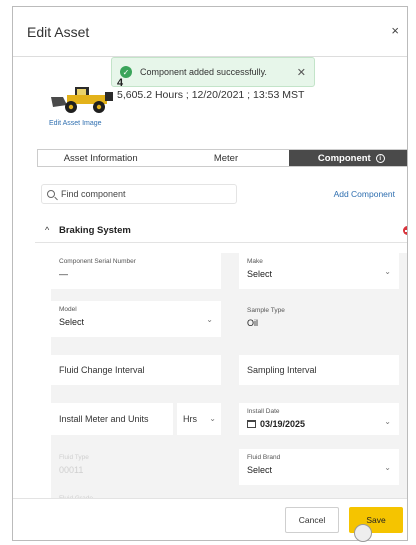 The height and width of the screenshot is (545, 416). I want to click on tab-component: Component i, so click(347, 158).